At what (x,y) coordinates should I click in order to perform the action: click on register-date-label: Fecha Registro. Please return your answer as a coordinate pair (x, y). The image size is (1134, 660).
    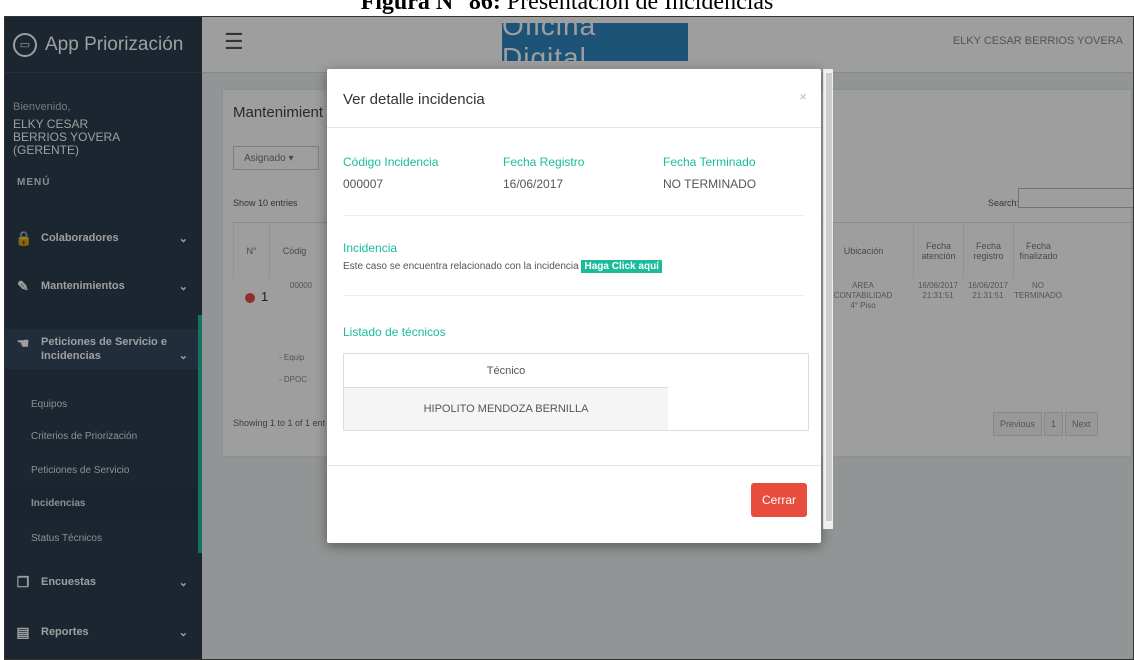
    Looking at the image, I should click on (544, 162).